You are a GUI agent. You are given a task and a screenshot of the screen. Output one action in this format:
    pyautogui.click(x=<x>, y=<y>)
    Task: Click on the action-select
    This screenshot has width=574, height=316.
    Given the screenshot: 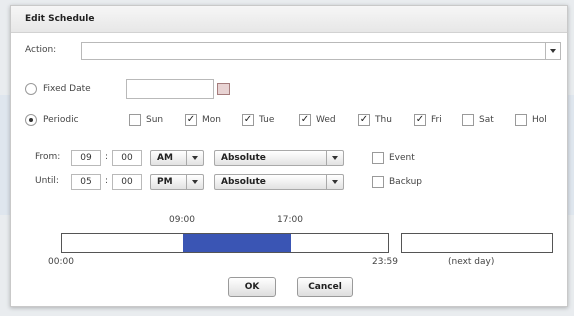 What is the action you would take?
    pyautogui.click(x=321, y=51)
    